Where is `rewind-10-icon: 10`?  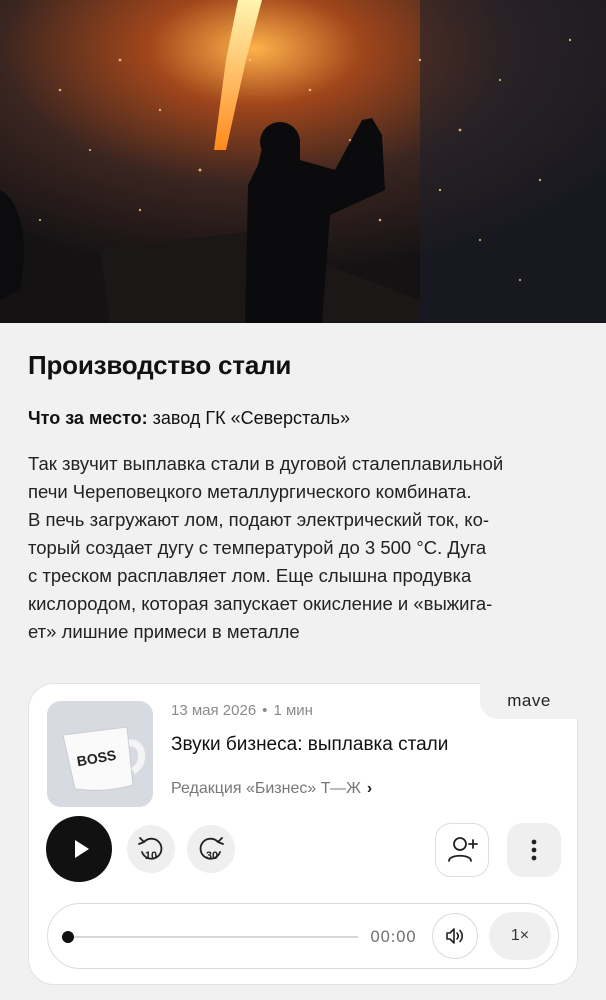
rewind-10-icon: 10 is located at coordinates (150, 849).